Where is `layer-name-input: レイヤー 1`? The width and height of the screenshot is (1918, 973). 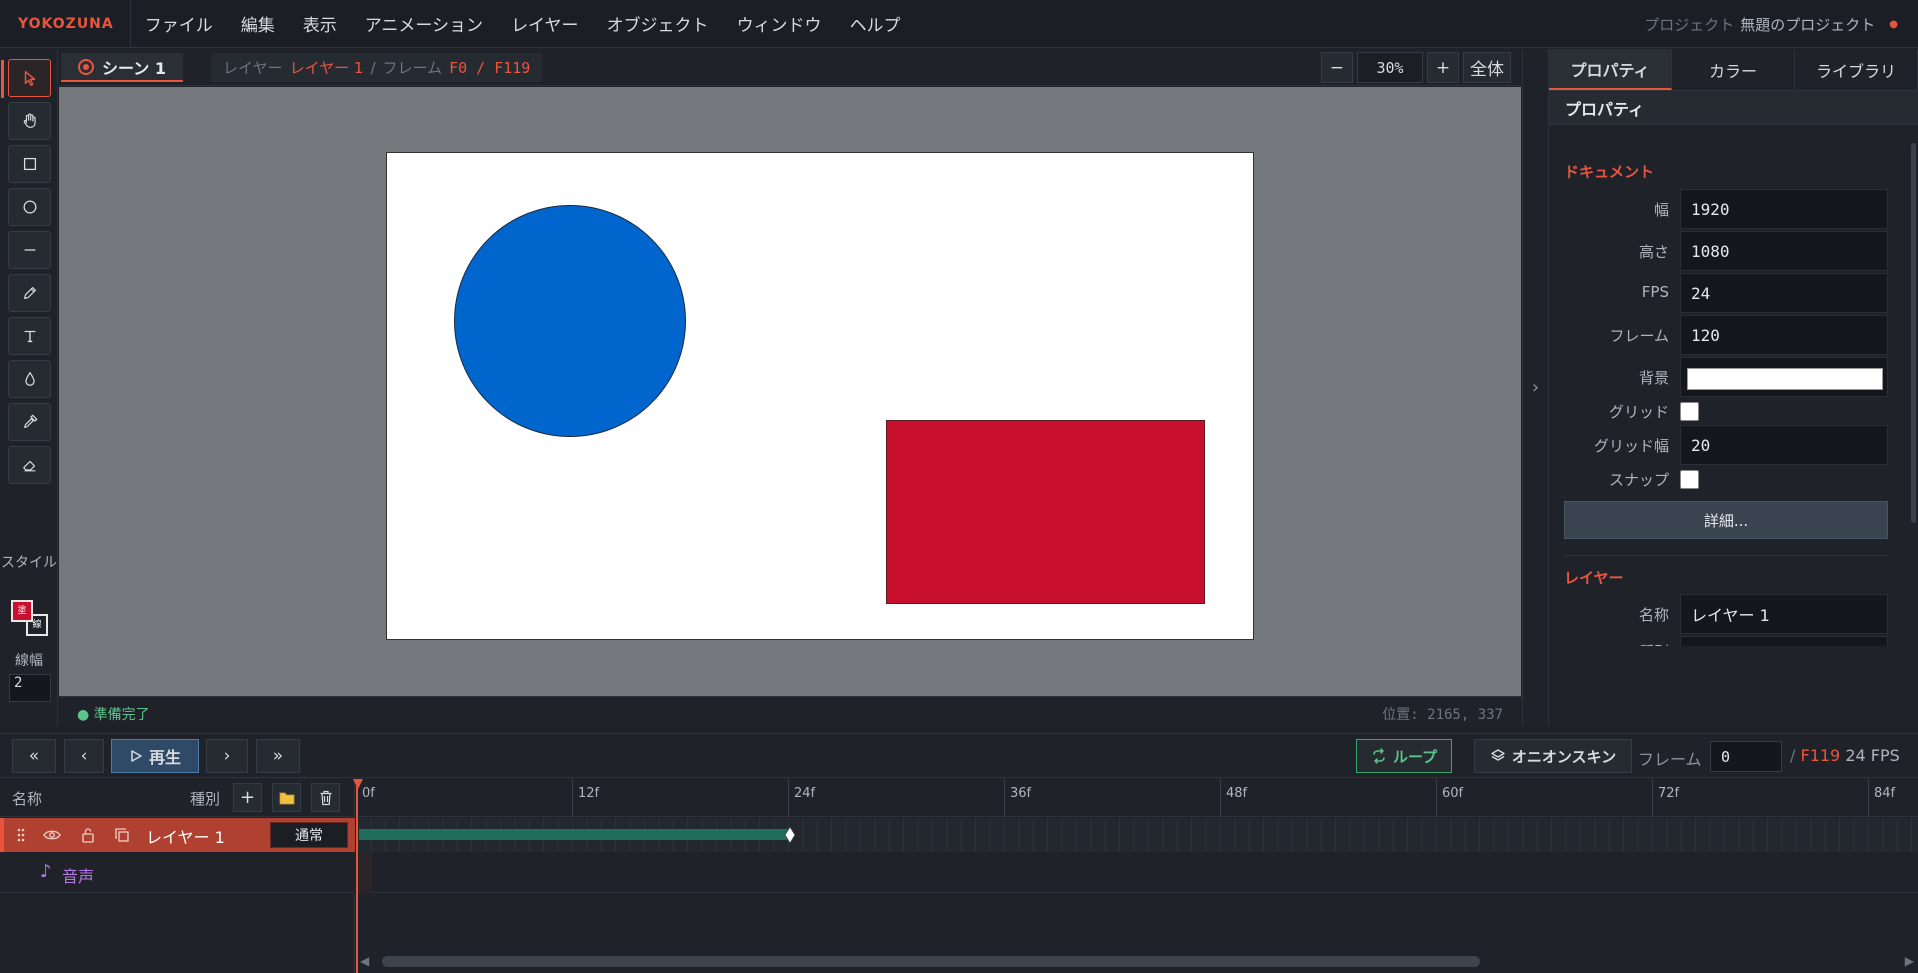
layer-name-input: レイヤー 1 is located at coordinates (1784, 614).